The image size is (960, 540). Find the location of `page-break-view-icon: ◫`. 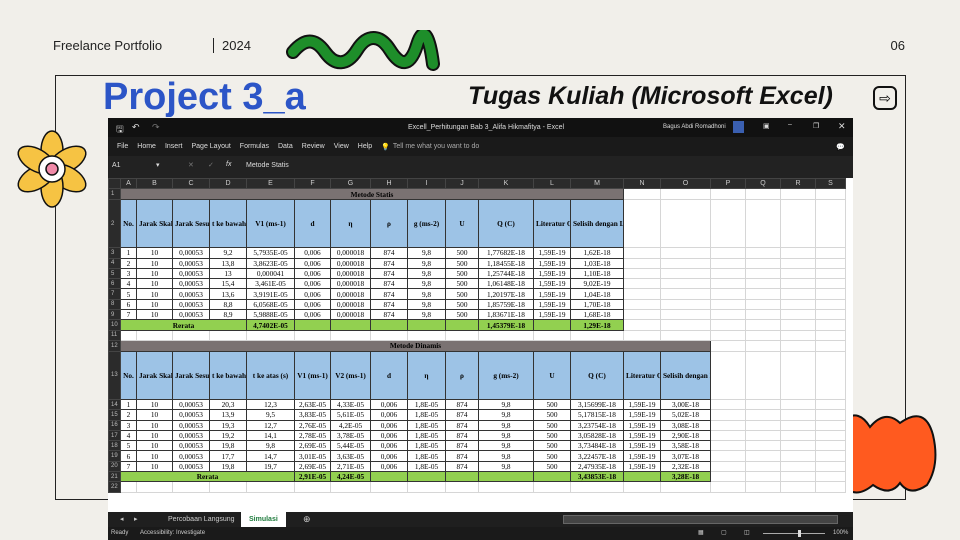

page-break-view-icon: ◫ is located at coordinates (747, 532).